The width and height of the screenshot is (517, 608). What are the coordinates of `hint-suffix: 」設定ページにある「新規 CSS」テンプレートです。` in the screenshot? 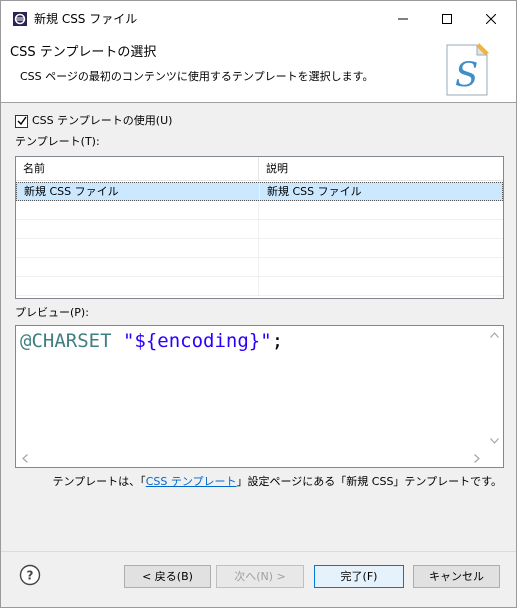 It's located at (369, 481).